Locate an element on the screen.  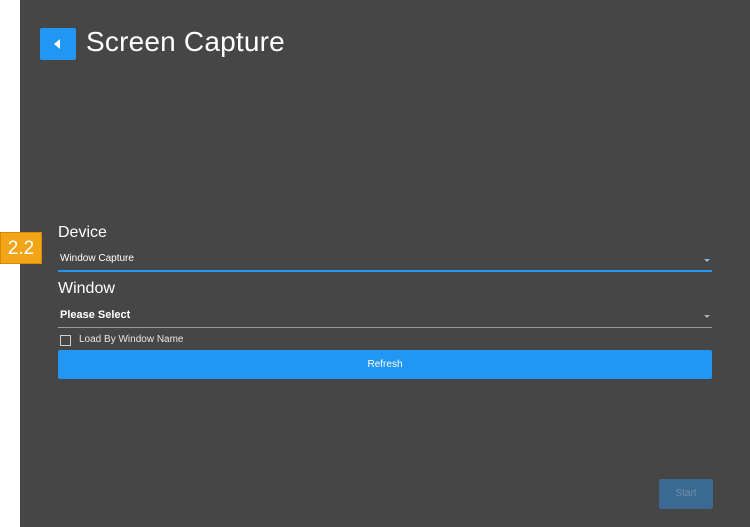
device-select: Window Capture is located at coordinates (385, 261).